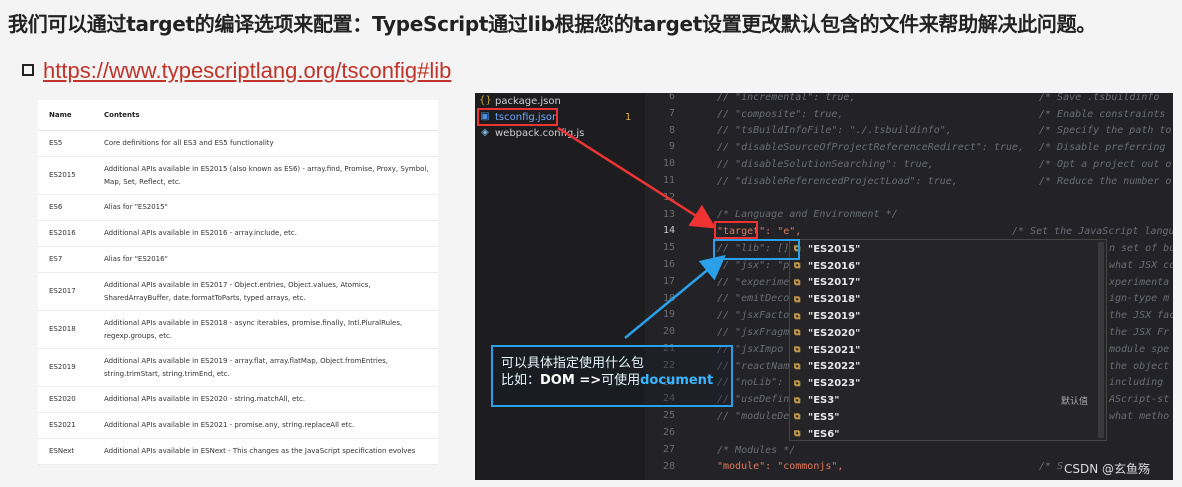 The width and height of the screenshot is (1182, 487). I want to click on blue-arrow, so click(675, 296).